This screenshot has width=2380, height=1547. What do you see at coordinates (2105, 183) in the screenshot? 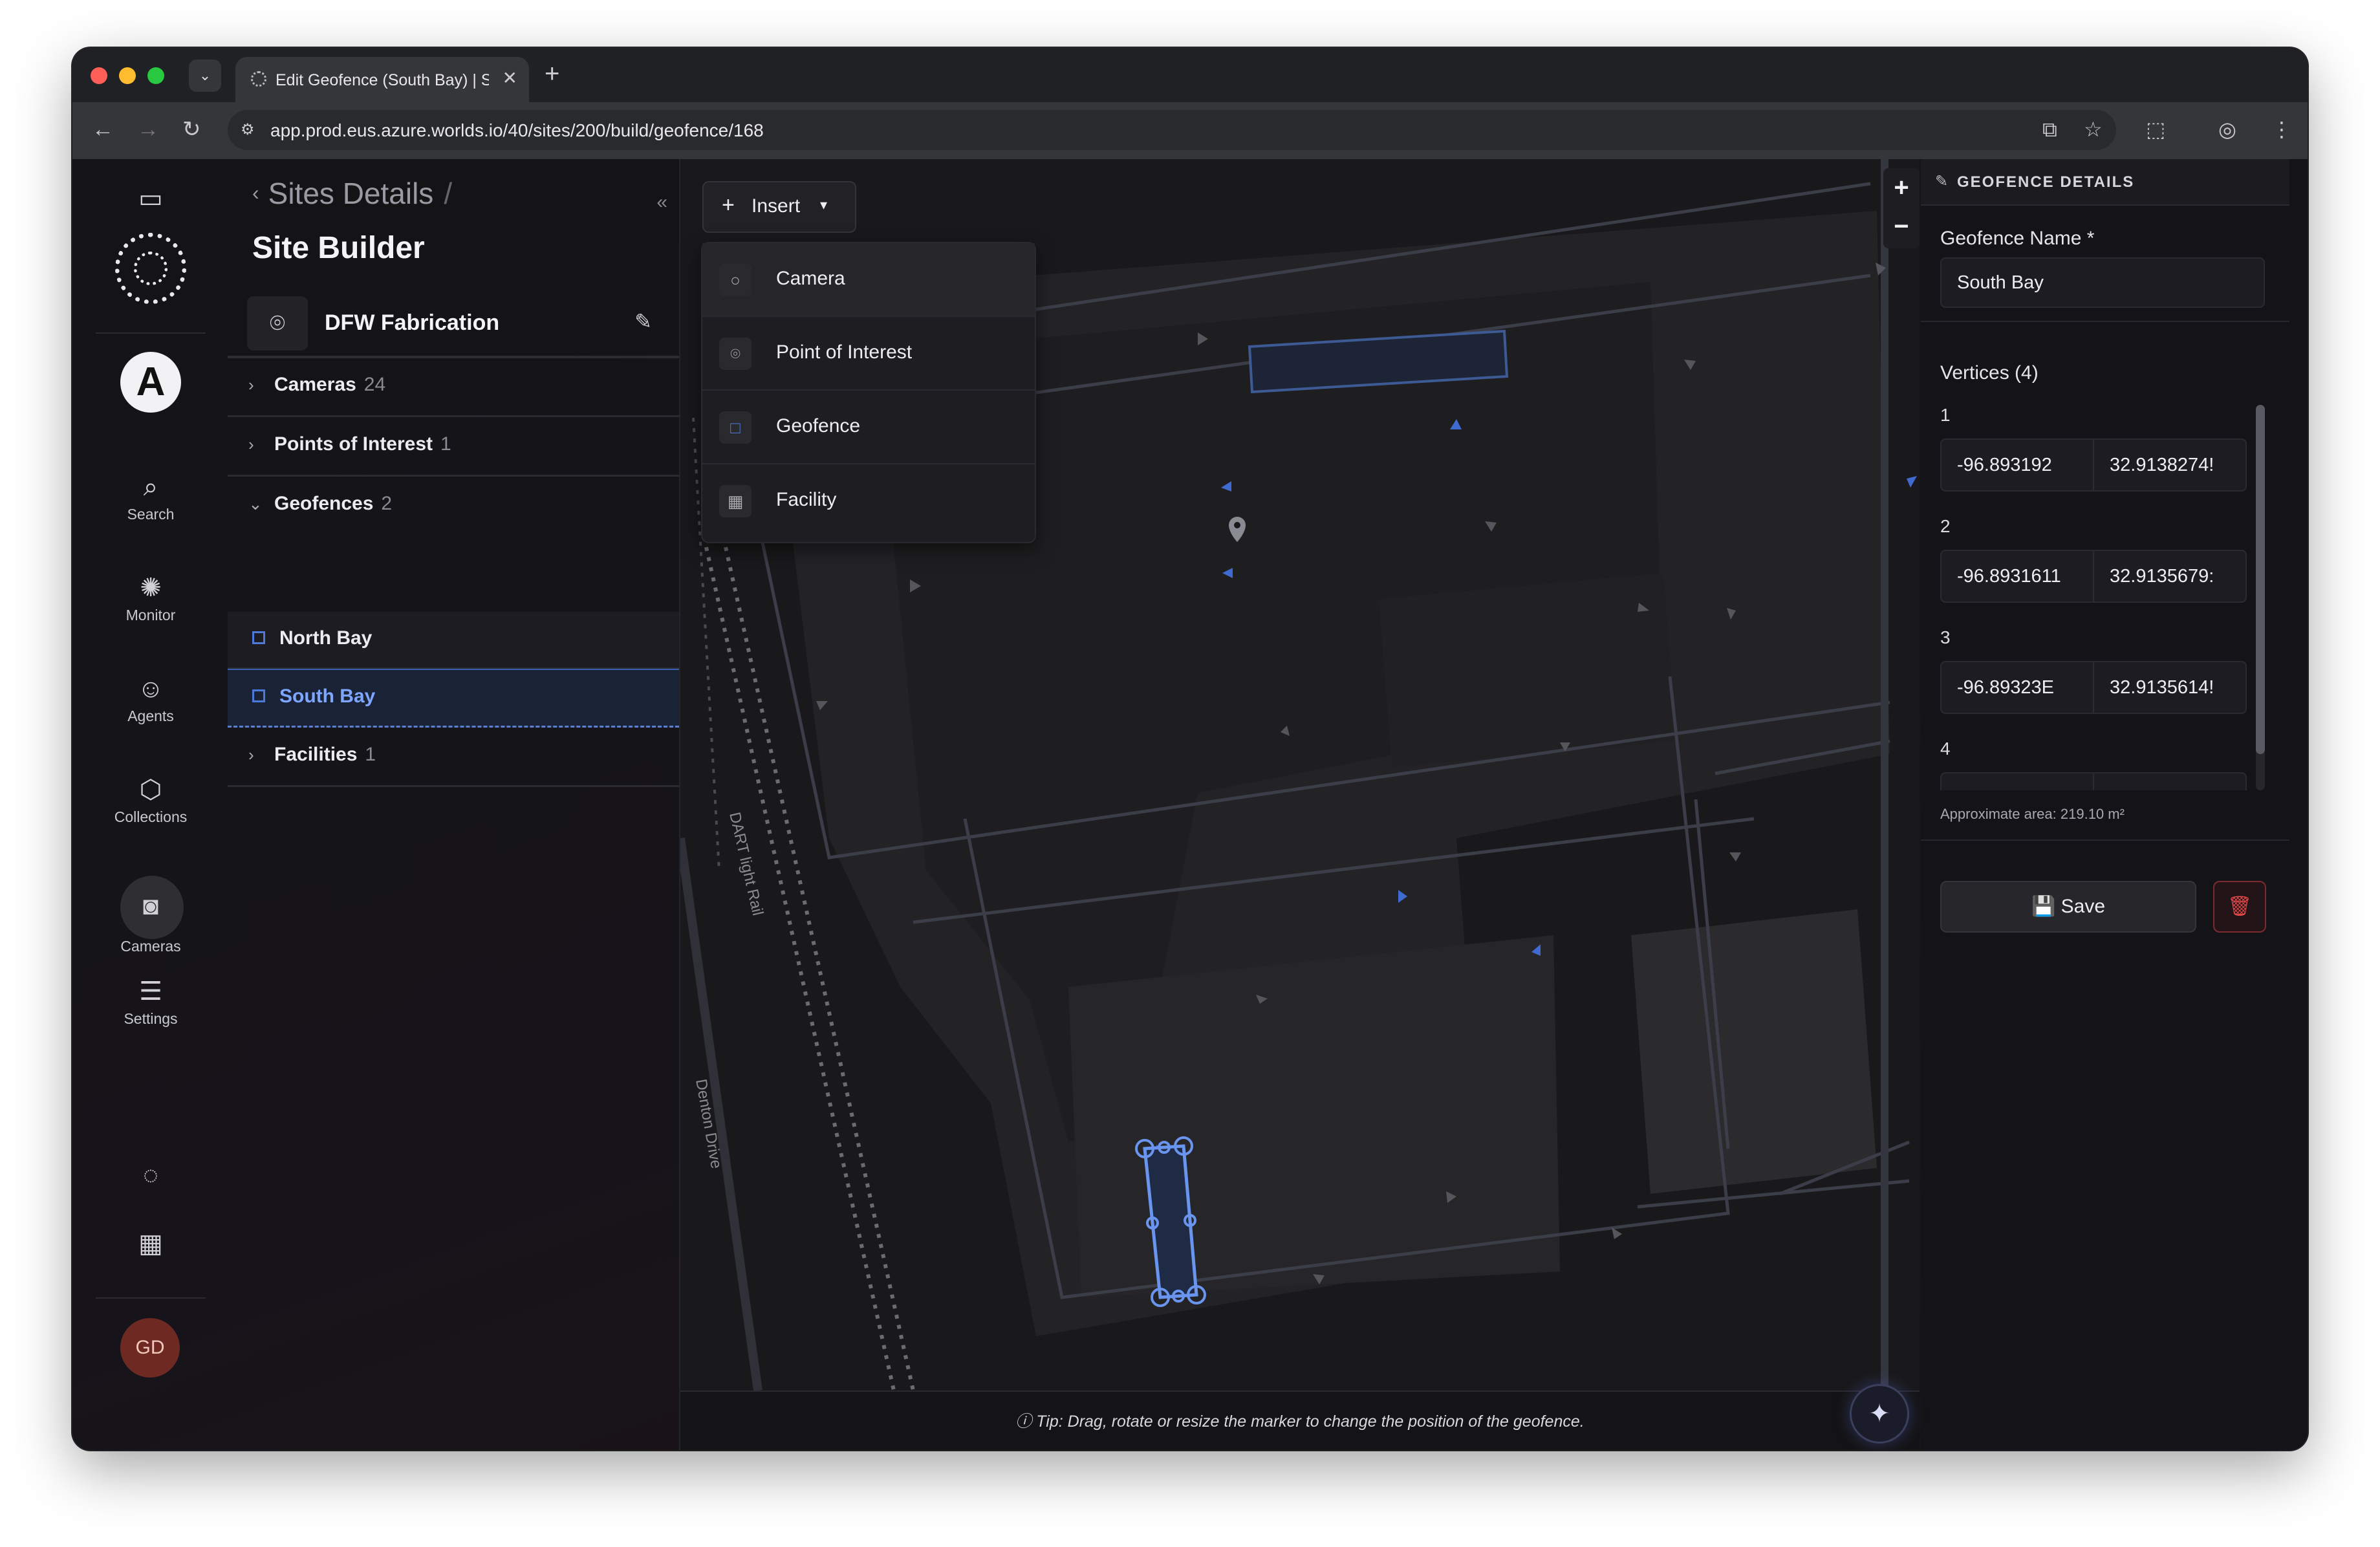
I see `details-header: ✎ GEOFENCE DETAILS` at bounding box center [2105, 183].